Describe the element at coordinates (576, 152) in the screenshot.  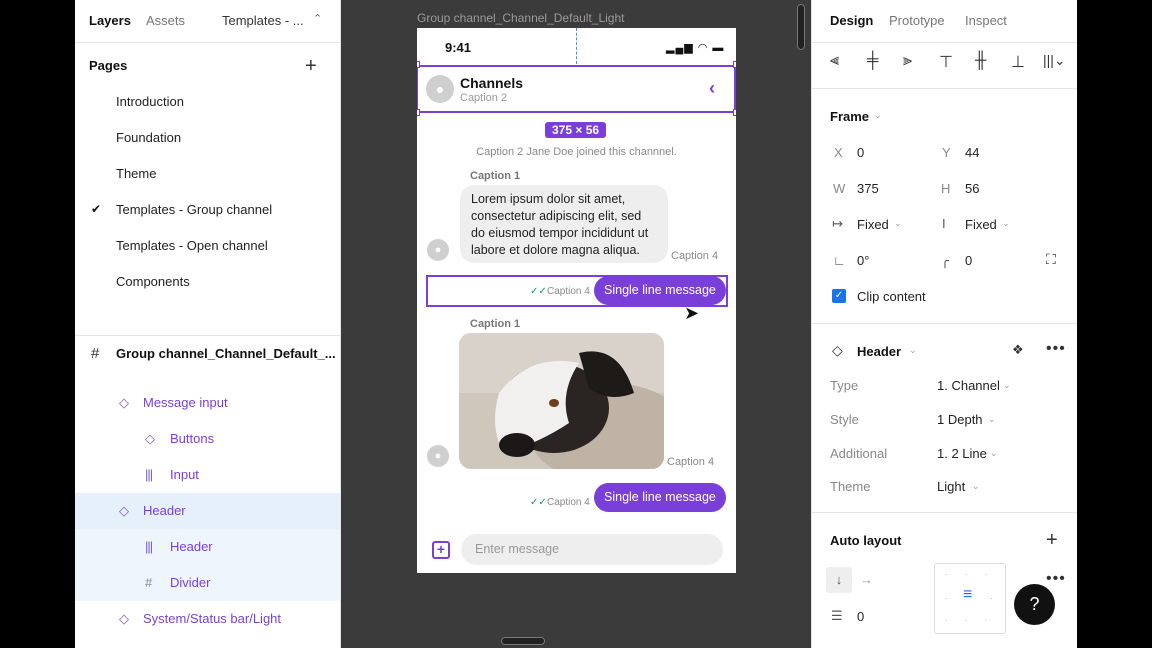
I see `system-message: Caption 2 Jane Doe joined this channnel.` at that location.